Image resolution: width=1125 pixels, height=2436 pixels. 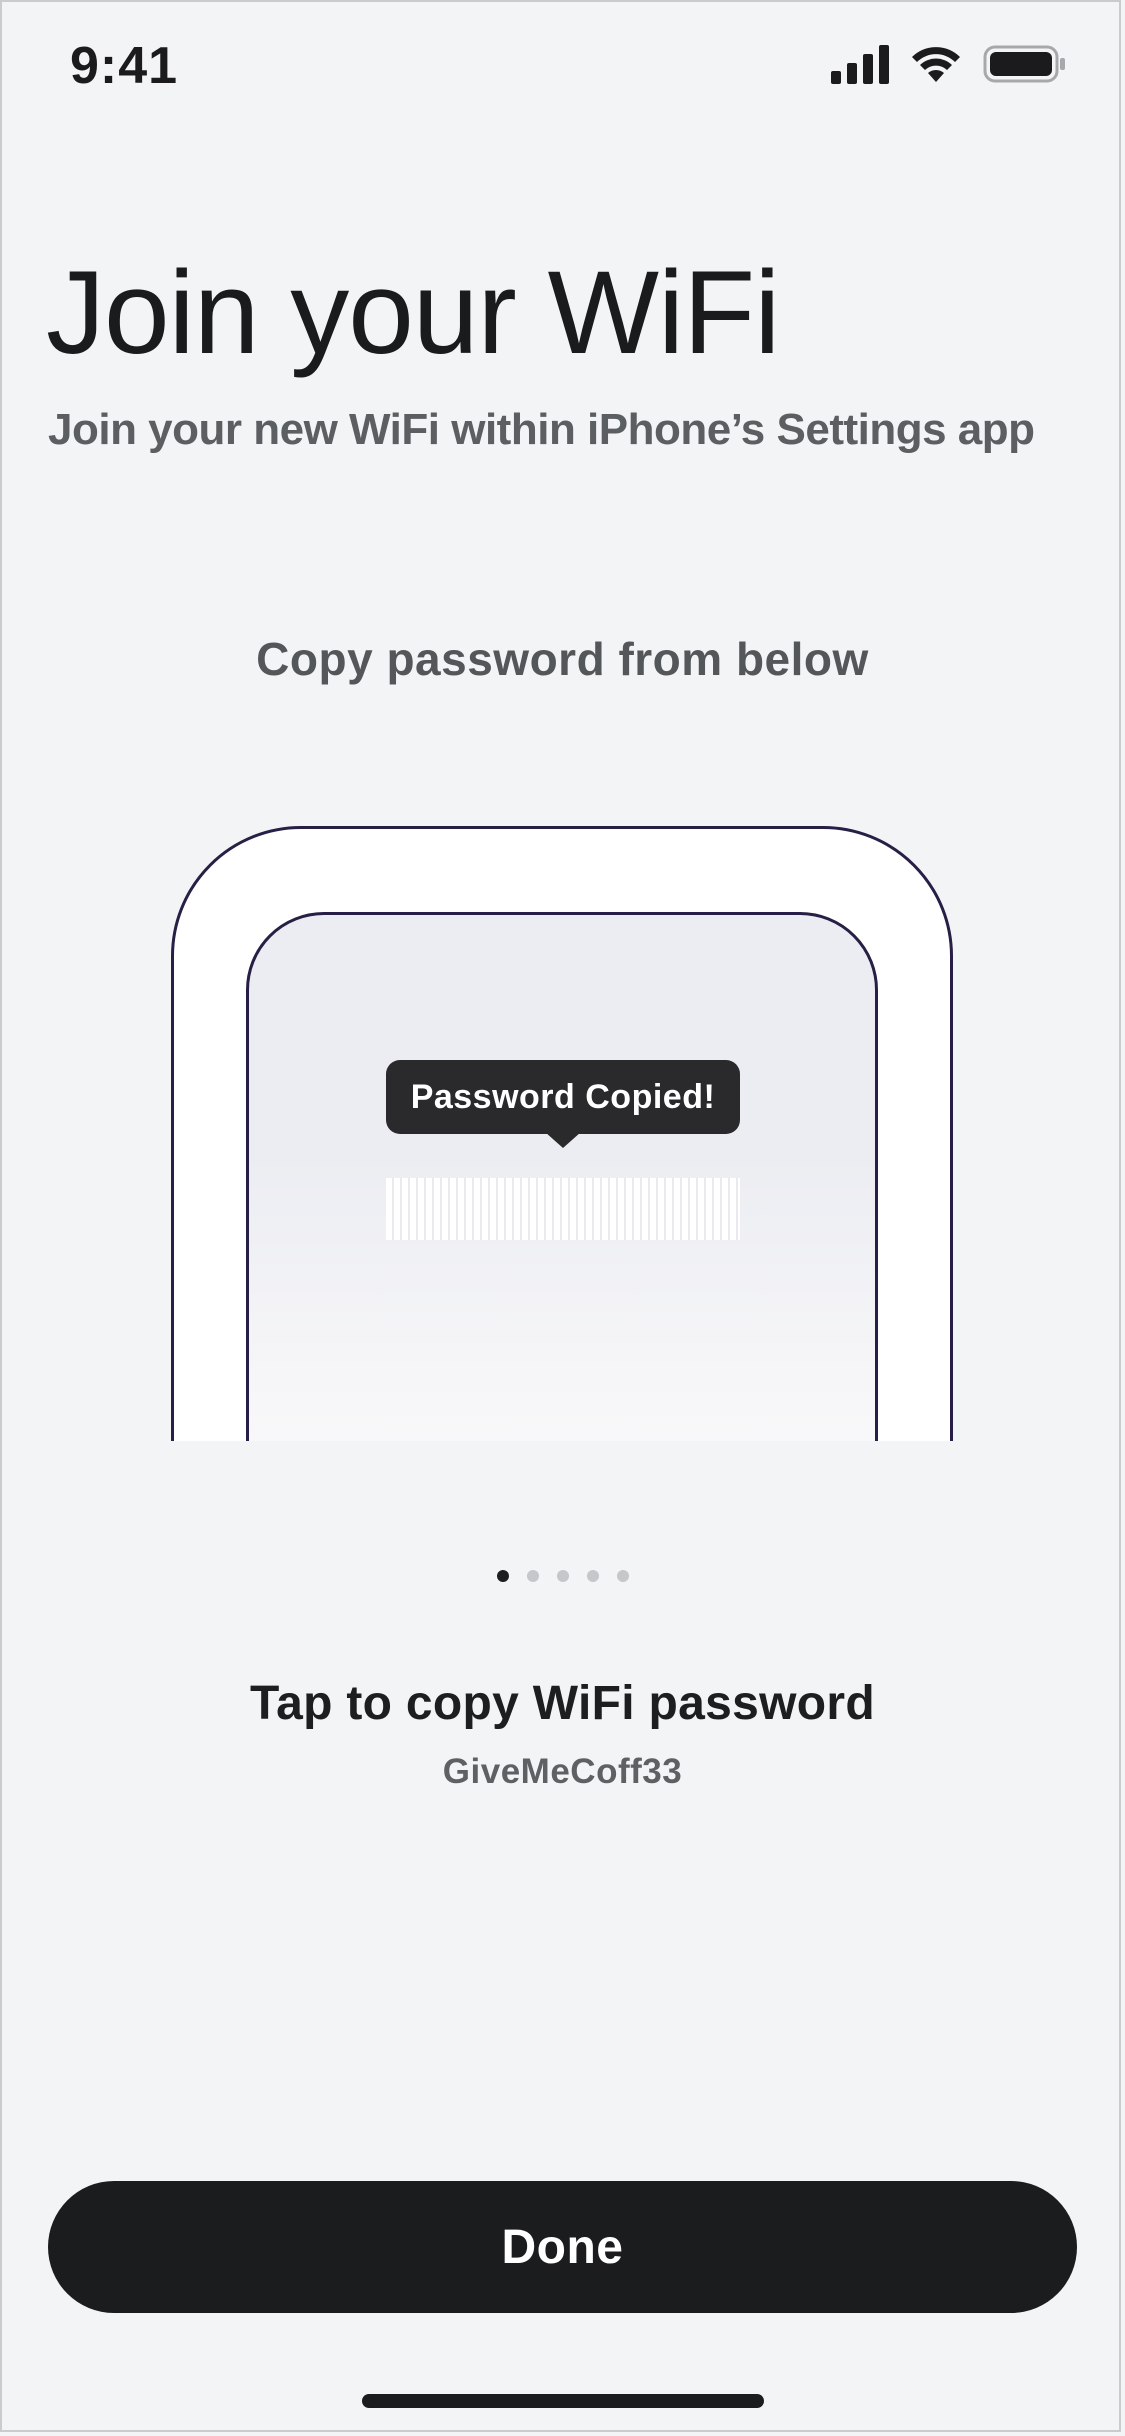 I want to click on tooltip-arrow, so click(x=563, y=1140).